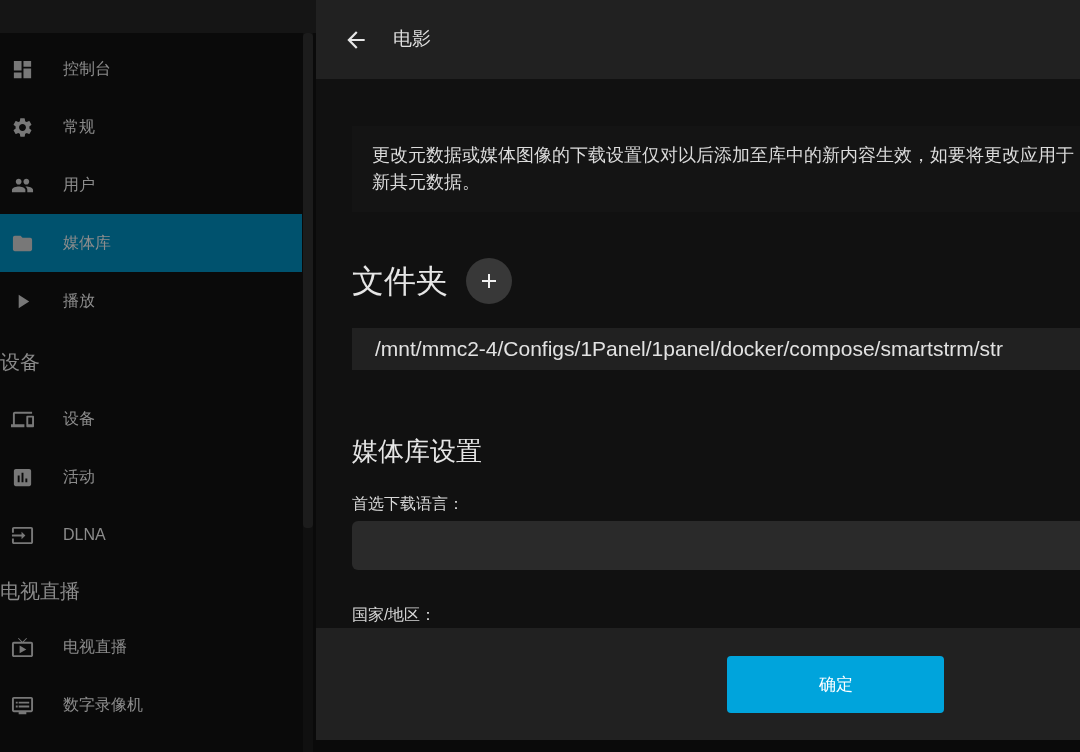 This screenshot has width=1080, height=752. I want to click on sidebar-item: 活动, so click(151, 477).